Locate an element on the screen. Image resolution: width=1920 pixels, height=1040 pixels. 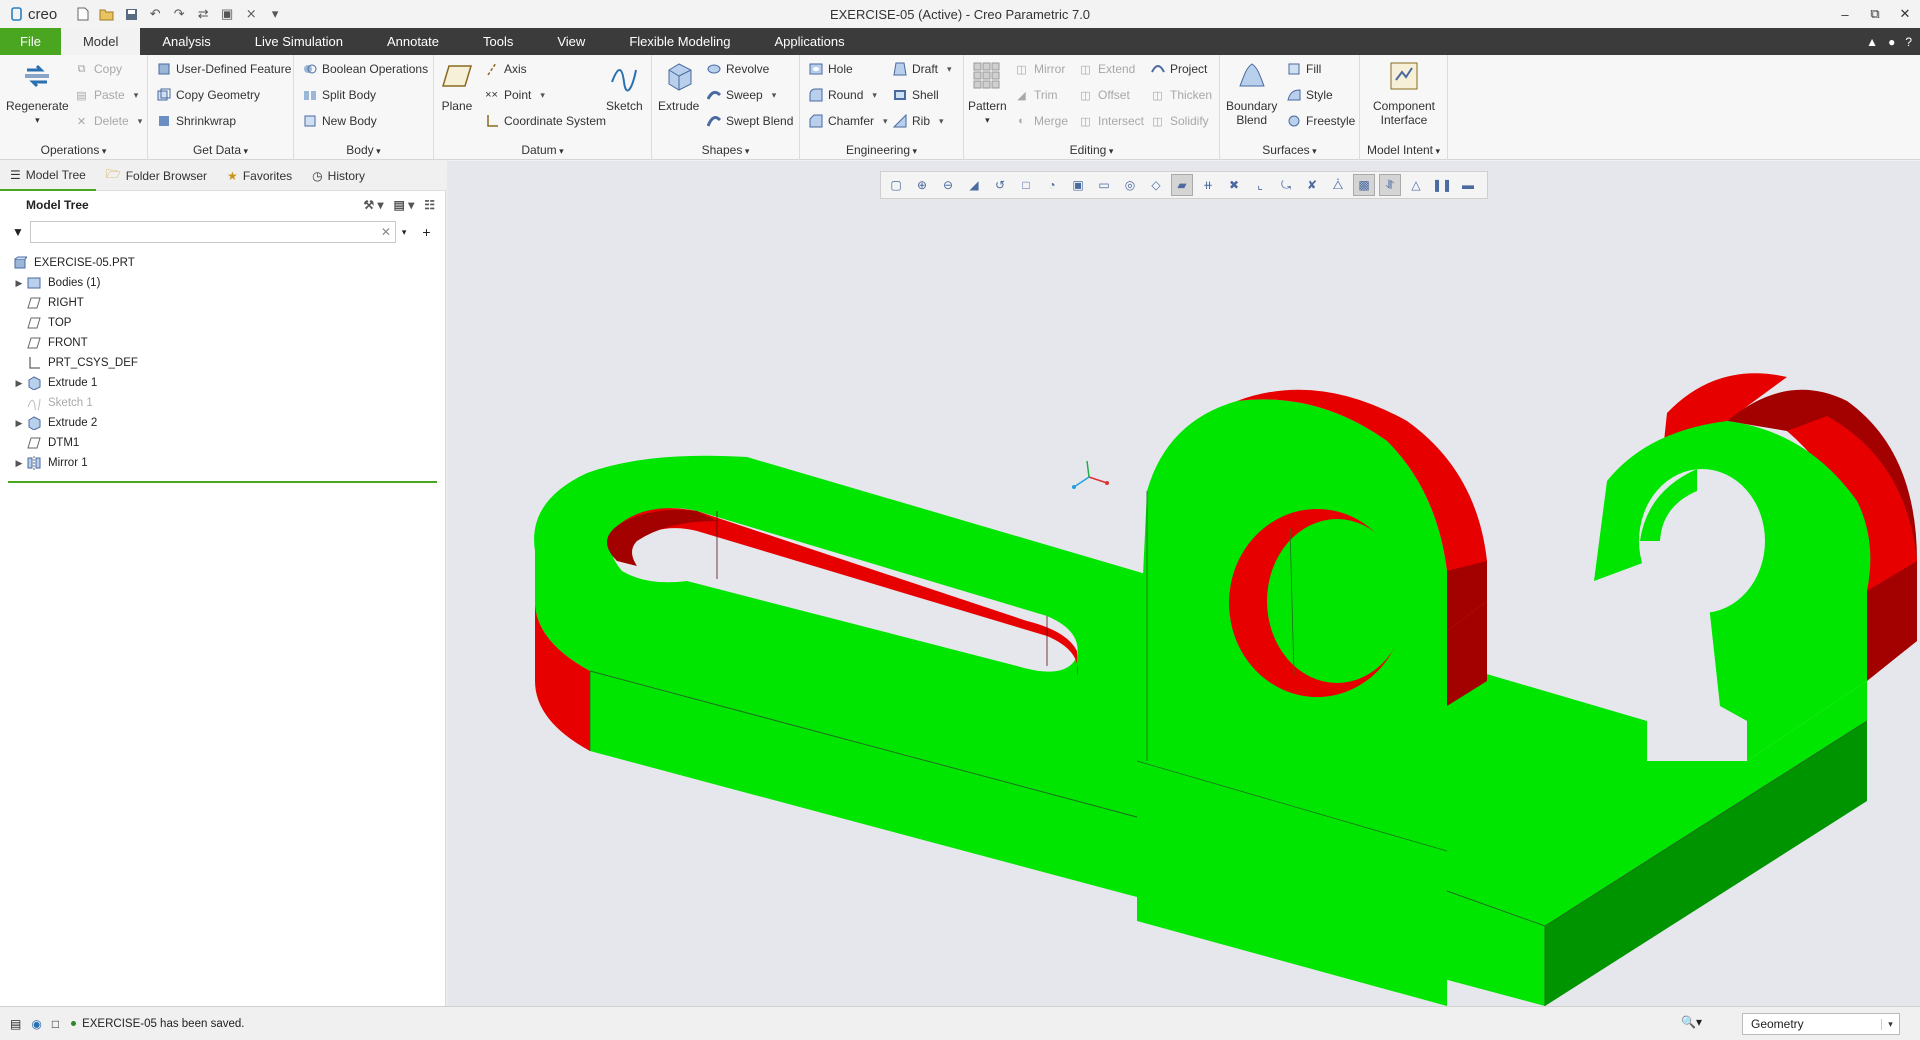
tab-view: View is located at coordinates (571, 41).